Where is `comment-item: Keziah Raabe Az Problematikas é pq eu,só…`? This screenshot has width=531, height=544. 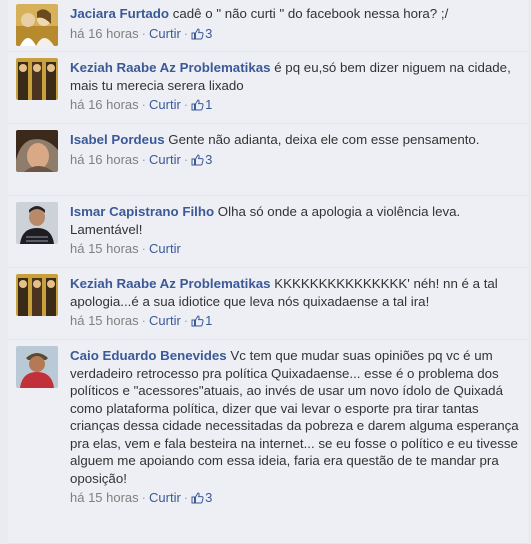
comment-item: Keziah Raabe Az Problematikas é pq eu,só… is located at coordinates (268, 88).